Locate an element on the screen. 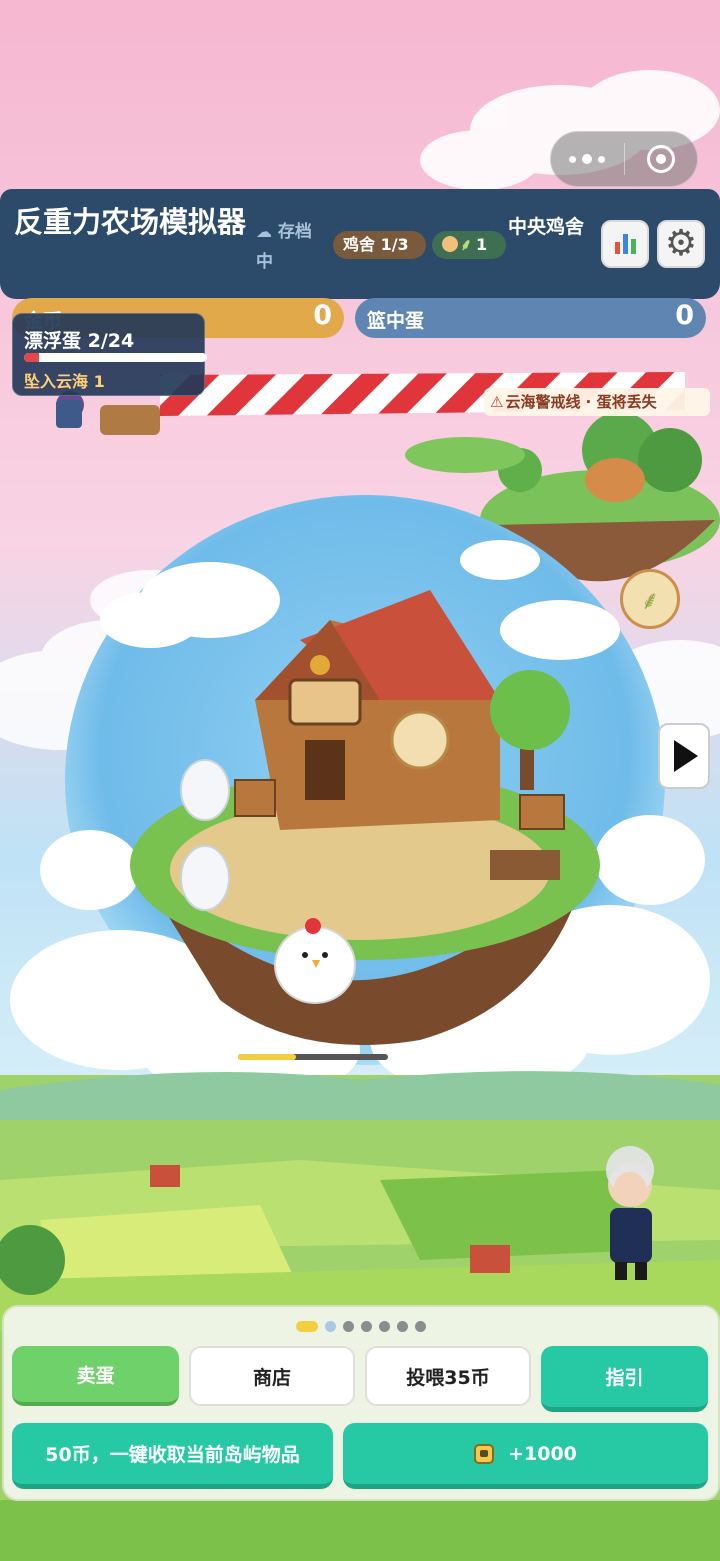 This screenshot has height=1561, width=720. stats-button is located at coordinates (625, 244).